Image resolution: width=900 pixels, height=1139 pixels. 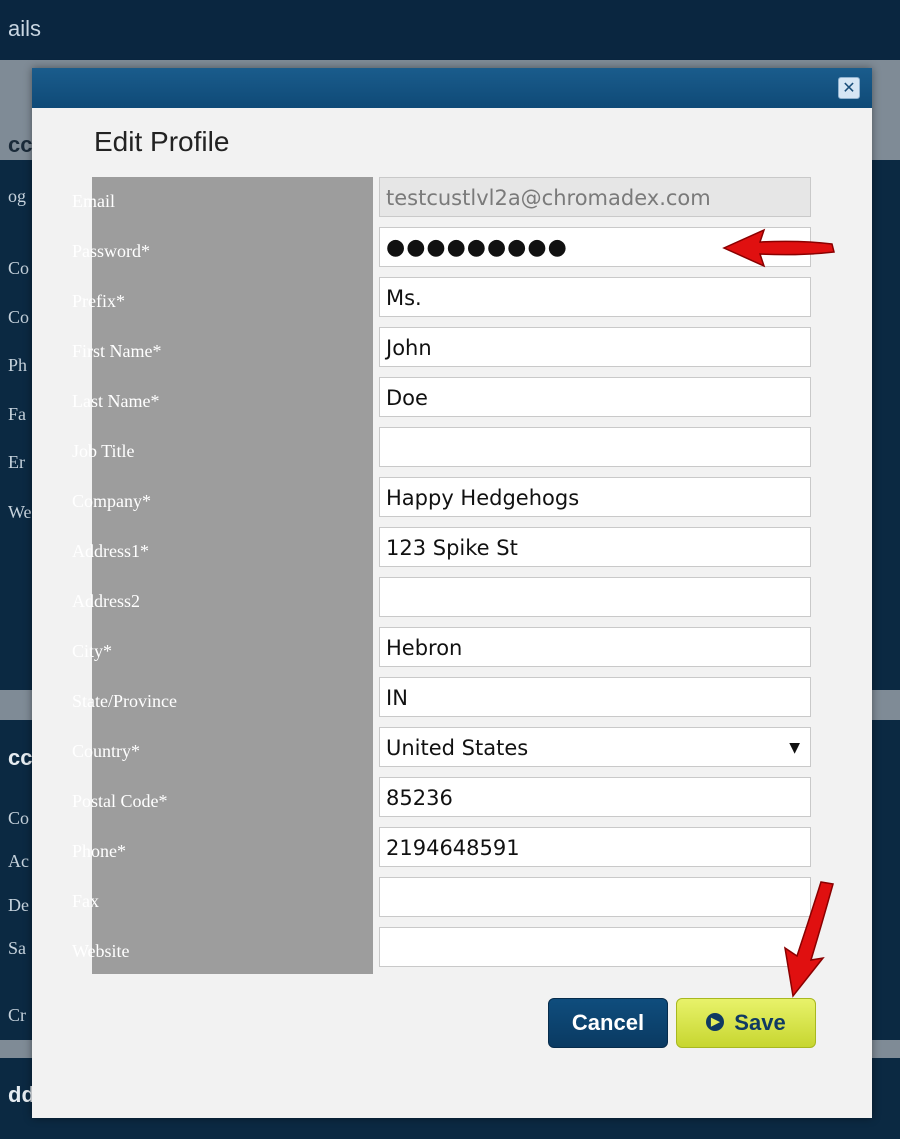 What do you see at coordinates (808, 939) in the screenshot?
I see `annotation-arrow-save` at bounding box center [808, 939].